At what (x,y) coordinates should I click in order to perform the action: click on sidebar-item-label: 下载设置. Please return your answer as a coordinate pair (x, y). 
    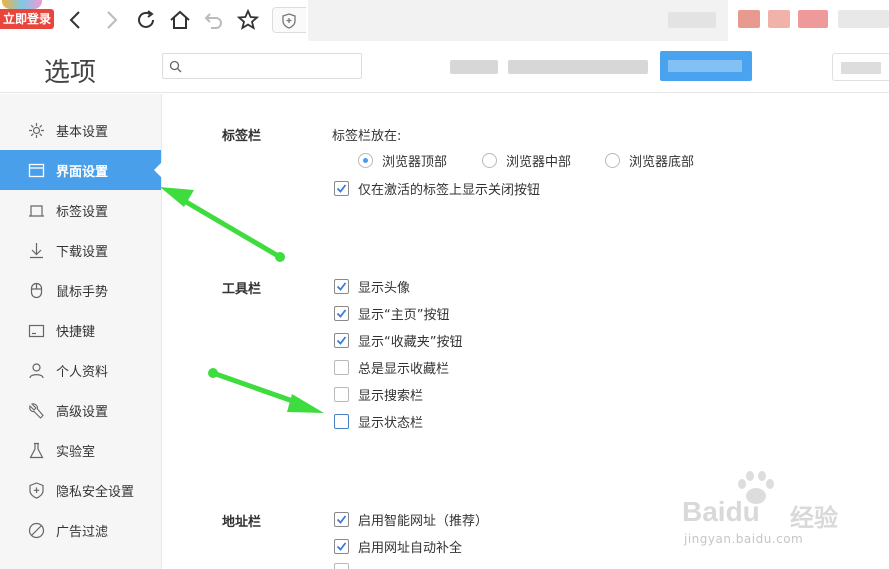
    Looking at the image, I should click on (82, 252).